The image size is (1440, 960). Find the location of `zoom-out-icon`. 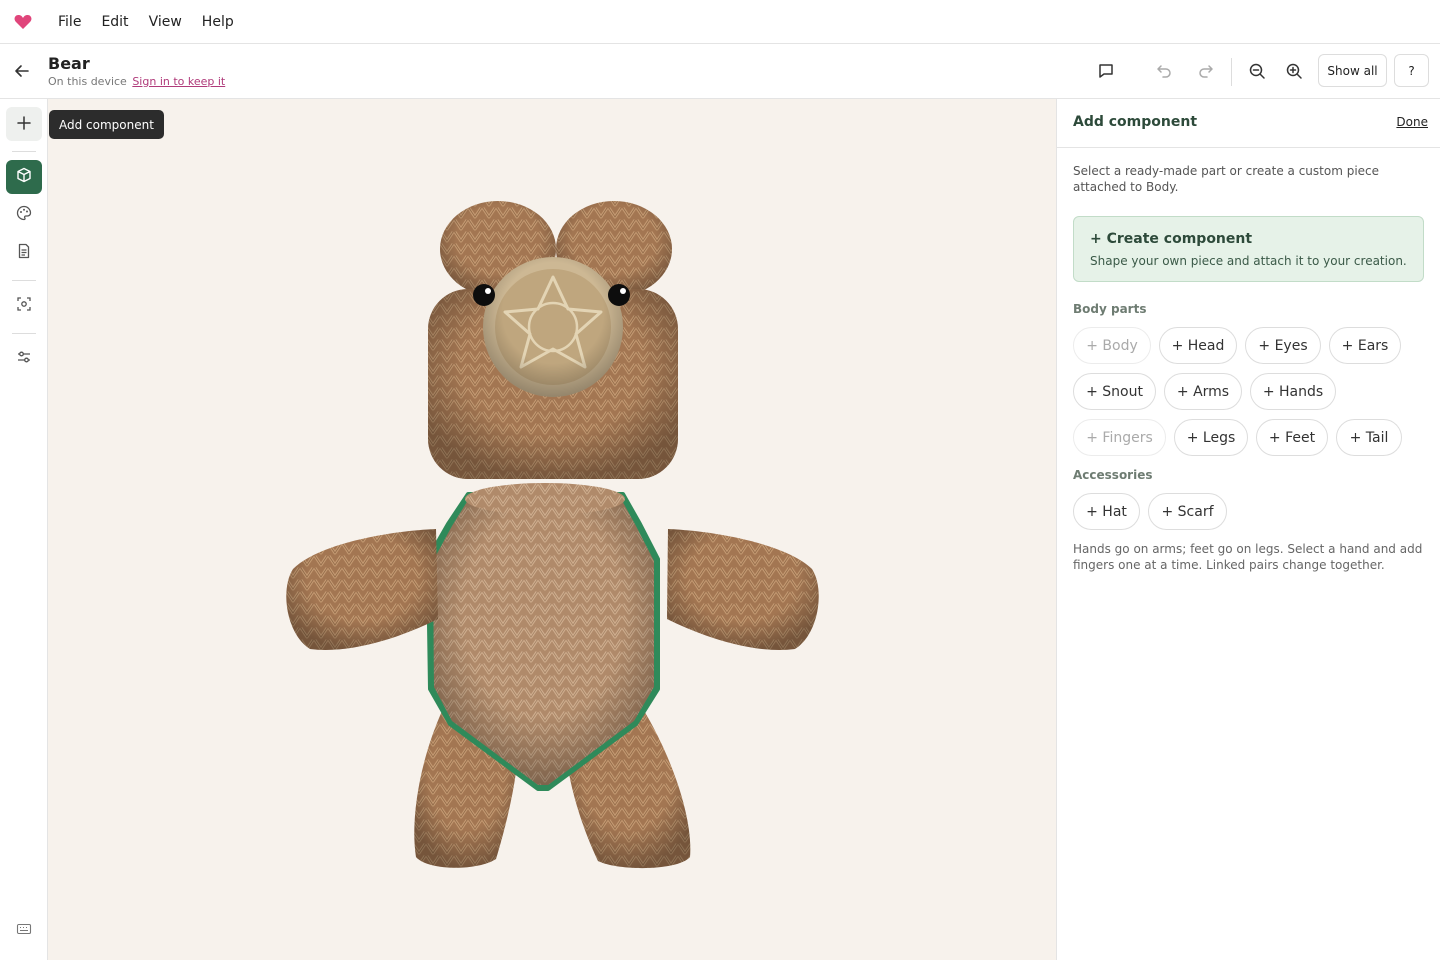

zoom-out-icon is located at coordinates (1257, 71).